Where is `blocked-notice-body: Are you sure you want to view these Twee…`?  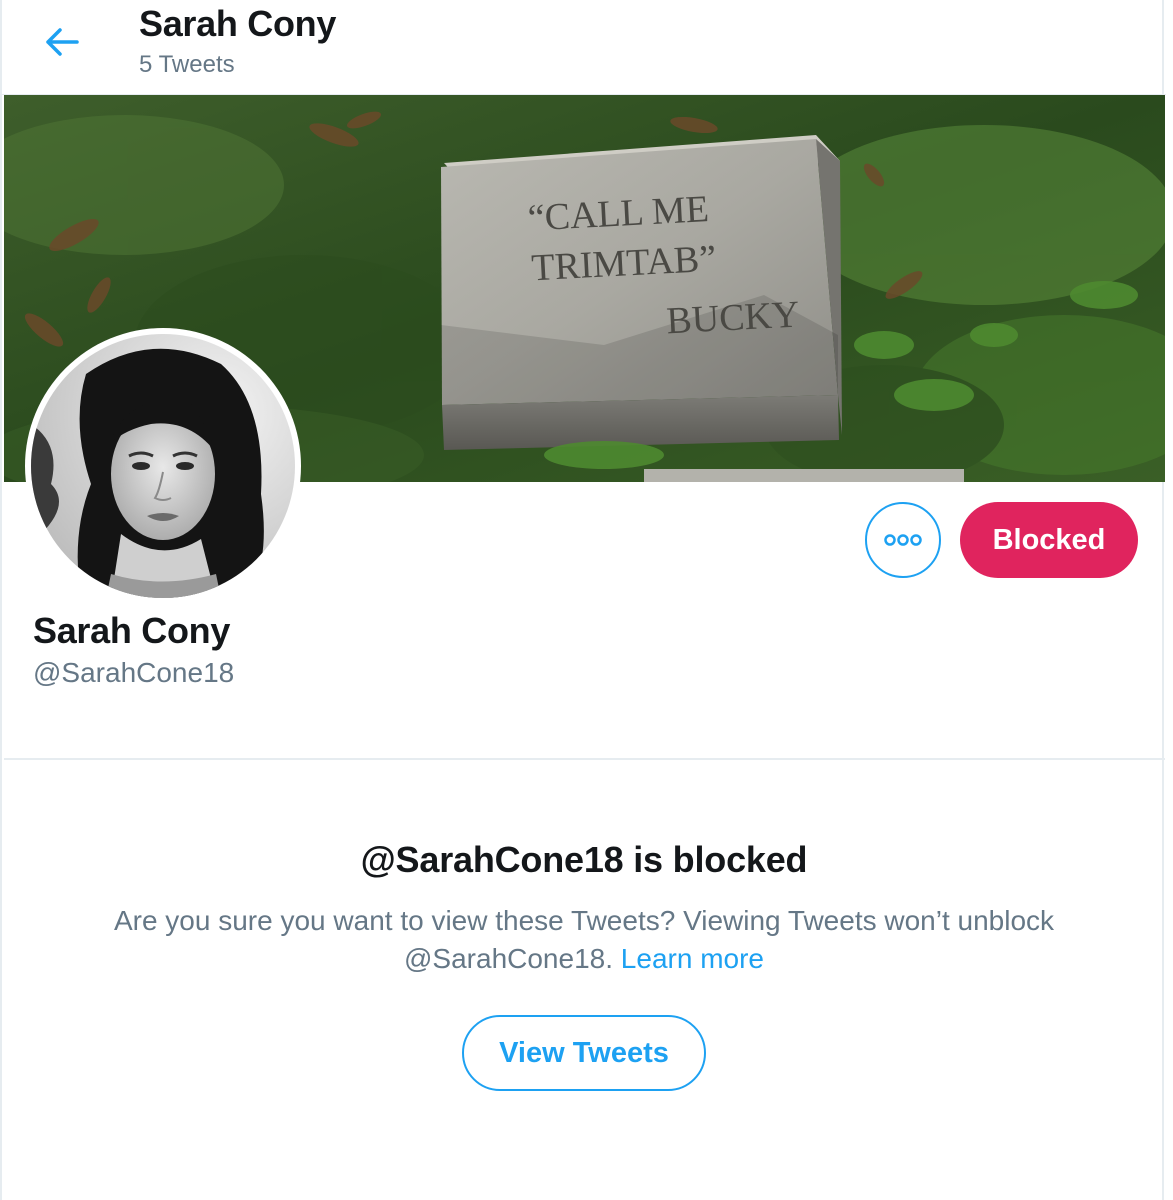 blocked-notice-body: Are you sure you want to view these Twee… is located at coordinates (584, 940).